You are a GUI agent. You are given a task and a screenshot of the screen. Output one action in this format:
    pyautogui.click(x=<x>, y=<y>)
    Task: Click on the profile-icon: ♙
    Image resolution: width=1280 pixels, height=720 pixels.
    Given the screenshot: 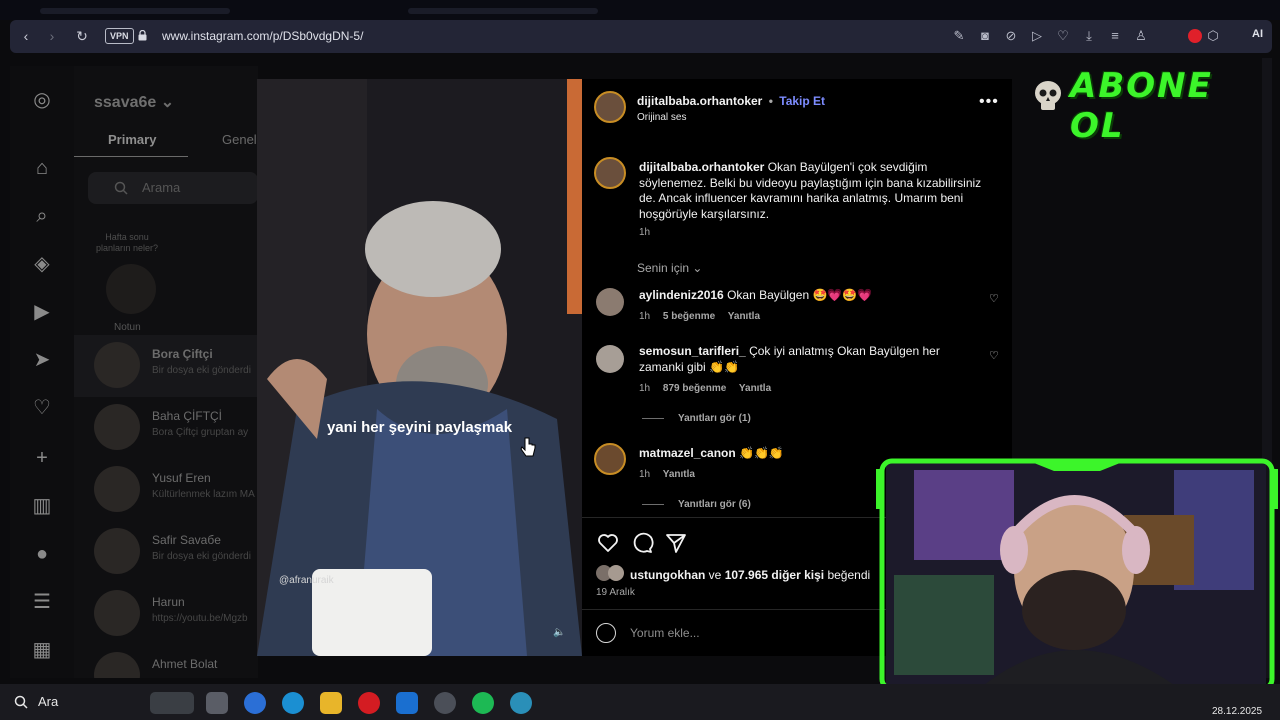 What is the action you would take?
    pyautogui.click(x=1141, y=36)
    